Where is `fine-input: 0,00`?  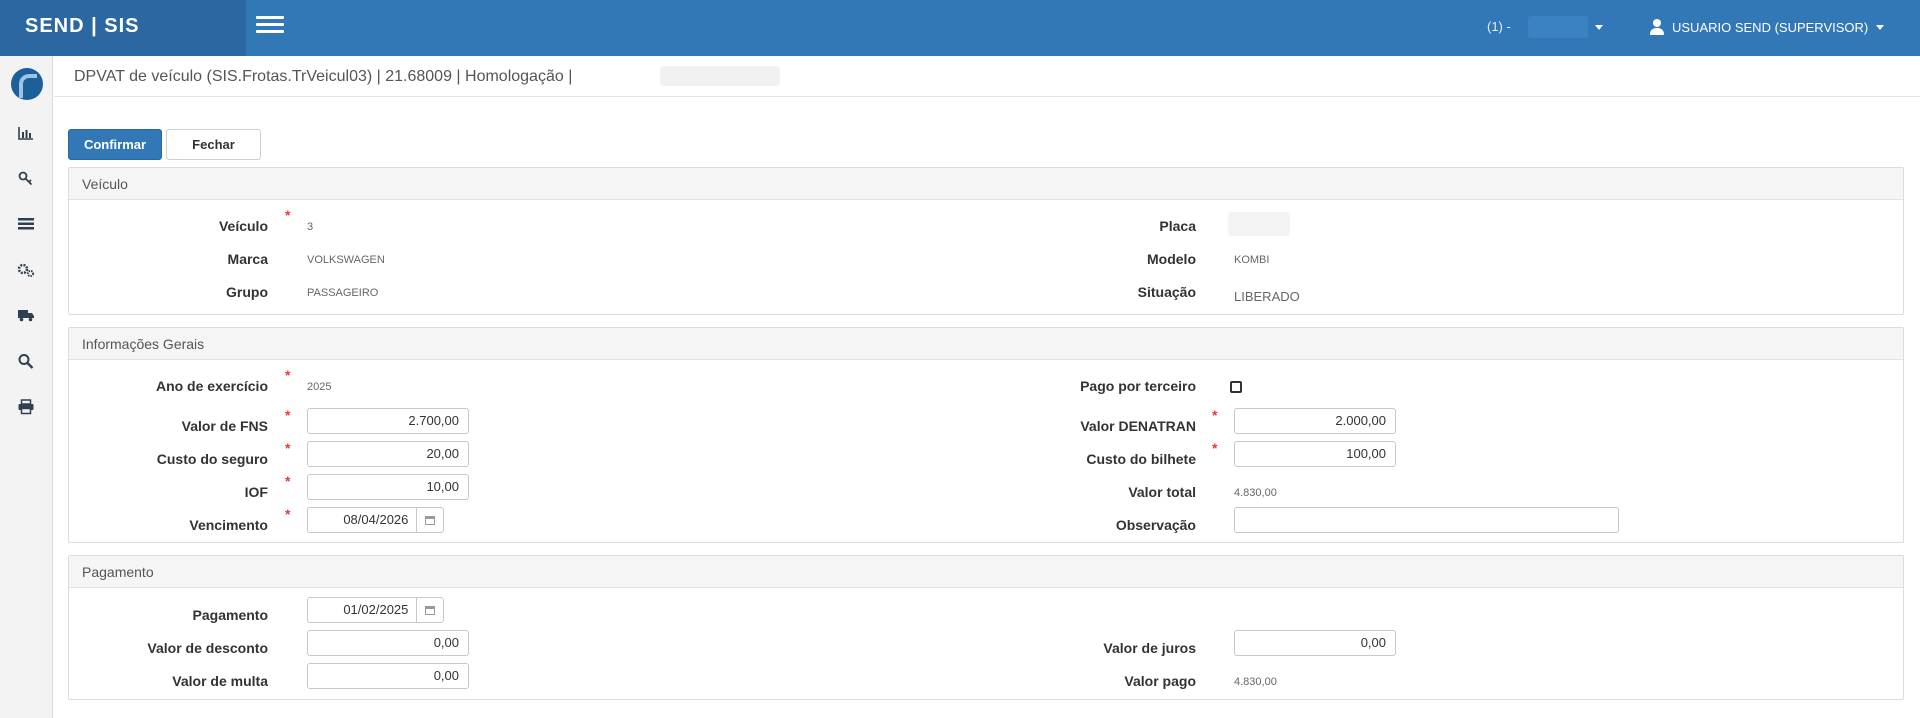
fine-input: 0,00 is located at coordinates (388, 676).